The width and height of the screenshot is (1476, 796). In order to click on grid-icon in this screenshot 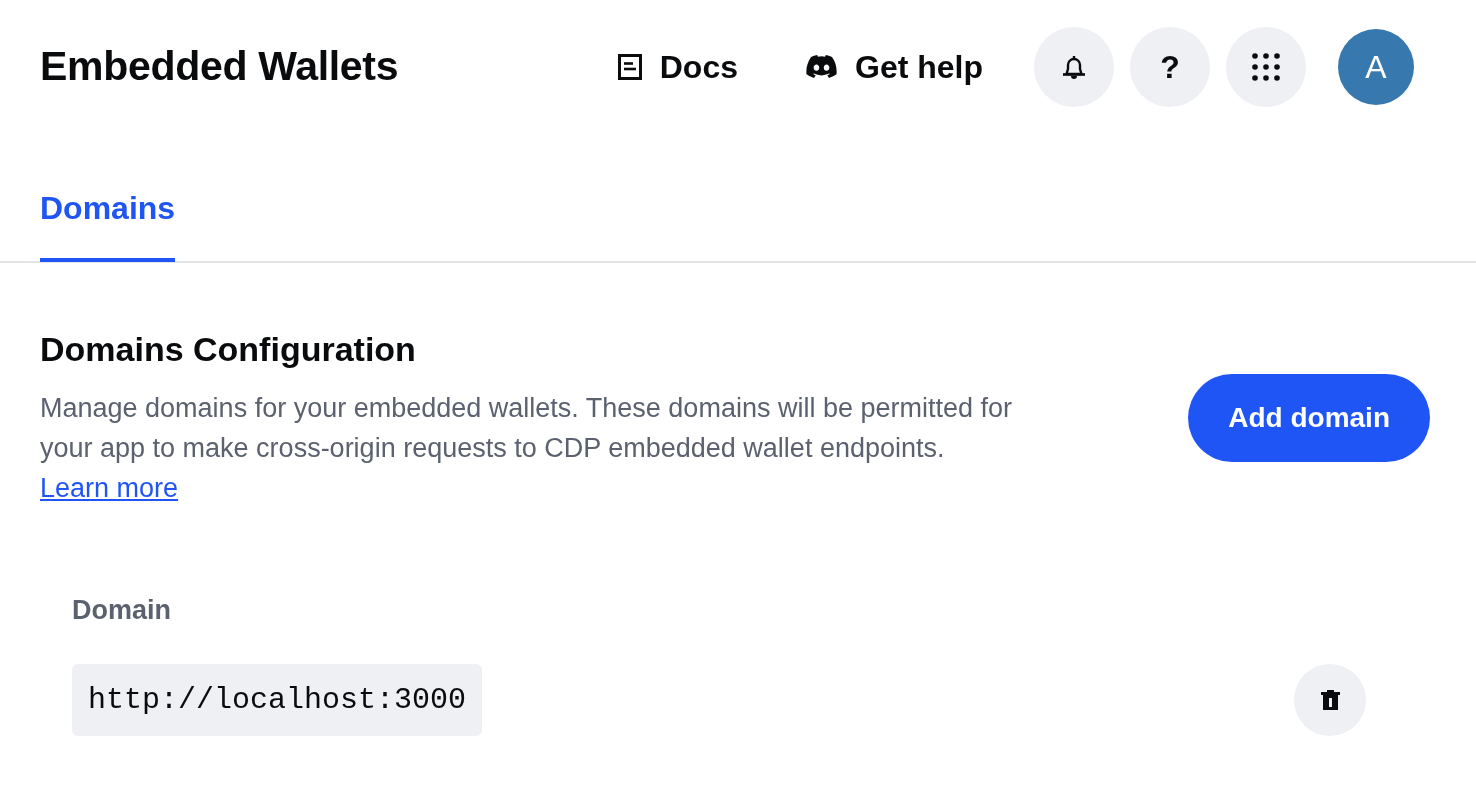, I will do `click(1266, 67)`.